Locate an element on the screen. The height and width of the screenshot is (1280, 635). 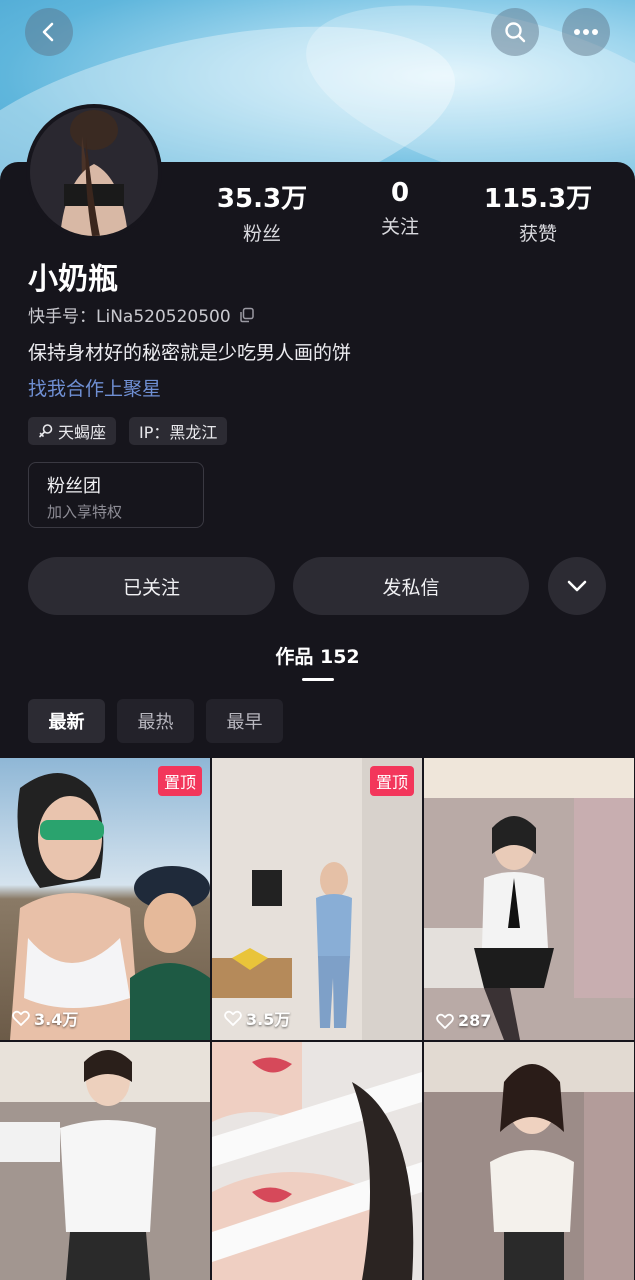
zodiac-tag: 天蝎座 is located at coordinates (72, 431).